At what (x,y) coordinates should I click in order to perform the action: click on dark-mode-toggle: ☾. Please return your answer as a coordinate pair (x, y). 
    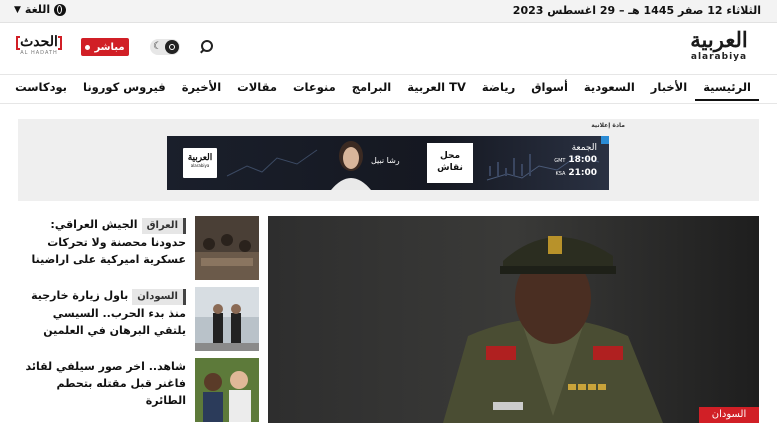
    Looking at the image, I should click on (165, 47).